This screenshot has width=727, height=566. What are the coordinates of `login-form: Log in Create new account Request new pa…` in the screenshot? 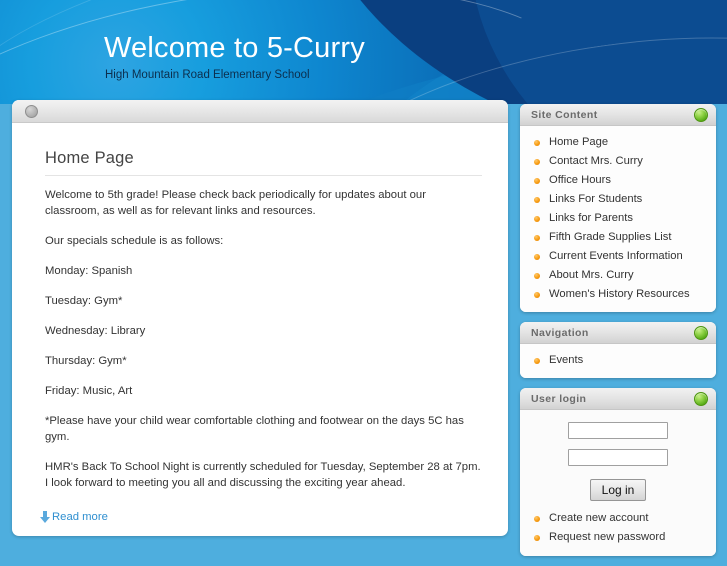 It's located at (618, 483).